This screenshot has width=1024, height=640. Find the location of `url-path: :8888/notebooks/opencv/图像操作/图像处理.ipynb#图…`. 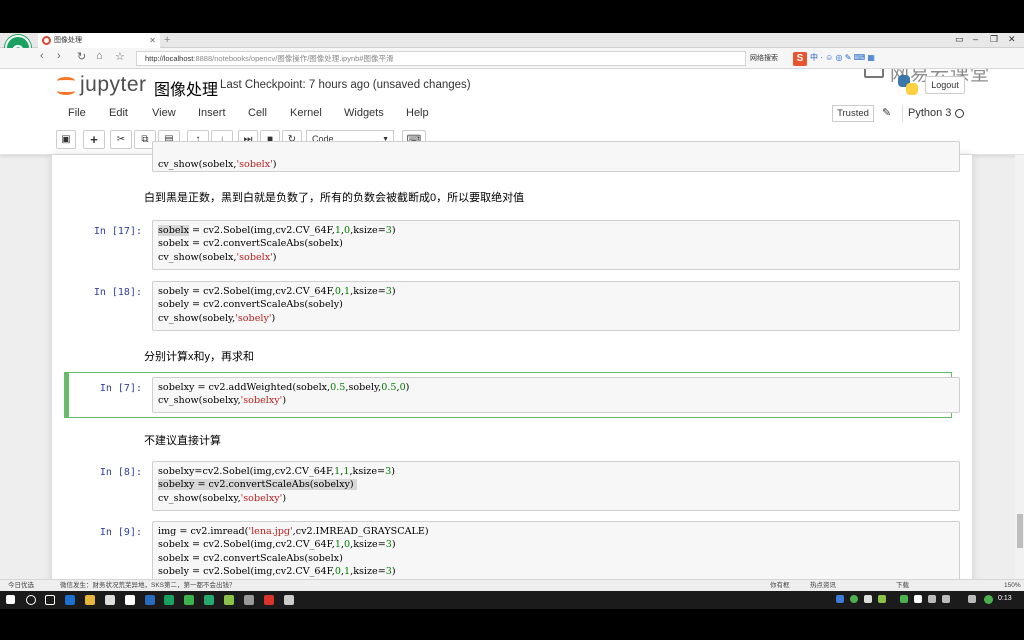

url-path: :8888/notebooks/opencv/图像操作/图像处理.ipynb#图… is located at coordinates (293, 58).